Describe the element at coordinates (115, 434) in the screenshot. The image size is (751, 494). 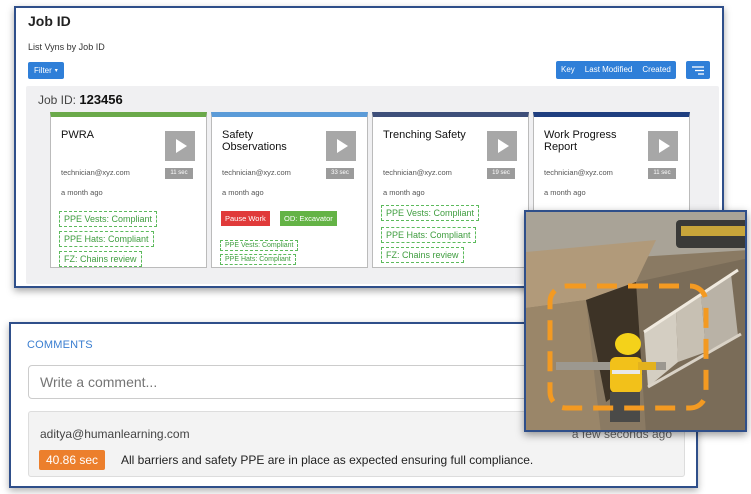
I see `comment-author: aditya@humanlearning.com` at that location.